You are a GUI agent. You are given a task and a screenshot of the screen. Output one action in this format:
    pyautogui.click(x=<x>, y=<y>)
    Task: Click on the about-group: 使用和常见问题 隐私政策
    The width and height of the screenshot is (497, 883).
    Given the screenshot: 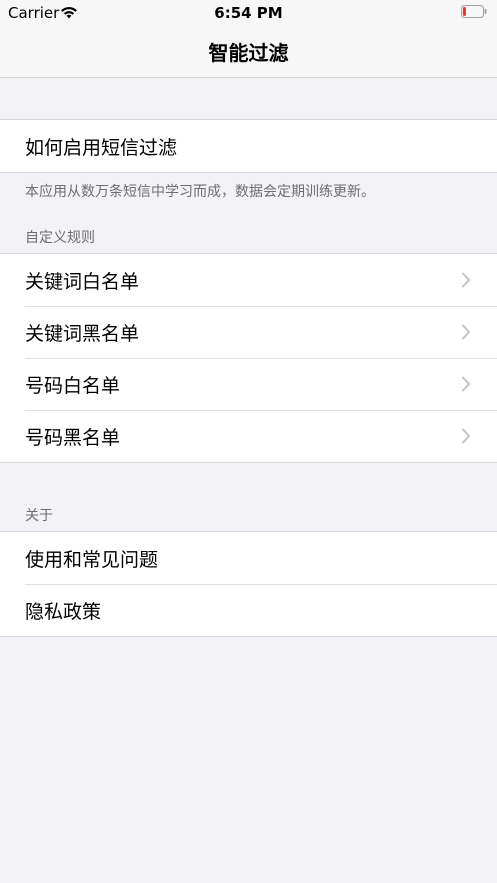 What is the action you would take?
    pyautogui.click(x=248, y=584)
    